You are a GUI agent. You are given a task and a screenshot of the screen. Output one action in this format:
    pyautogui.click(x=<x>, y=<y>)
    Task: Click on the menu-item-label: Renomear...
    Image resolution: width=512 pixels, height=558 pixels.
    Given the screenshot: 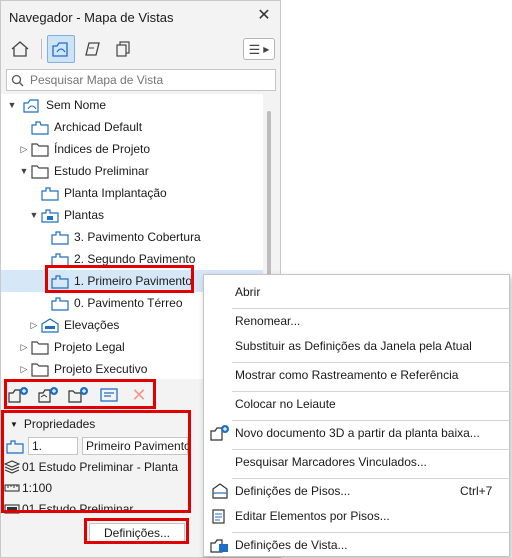 What is the action you would take?
    pyautogui.click(x=268, y=321)
    